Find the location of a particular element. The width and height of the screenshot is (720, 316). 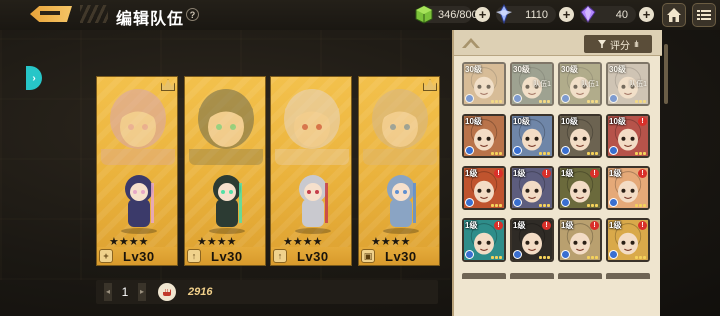

team-power: 2916 is located at coordinates (193, 292).